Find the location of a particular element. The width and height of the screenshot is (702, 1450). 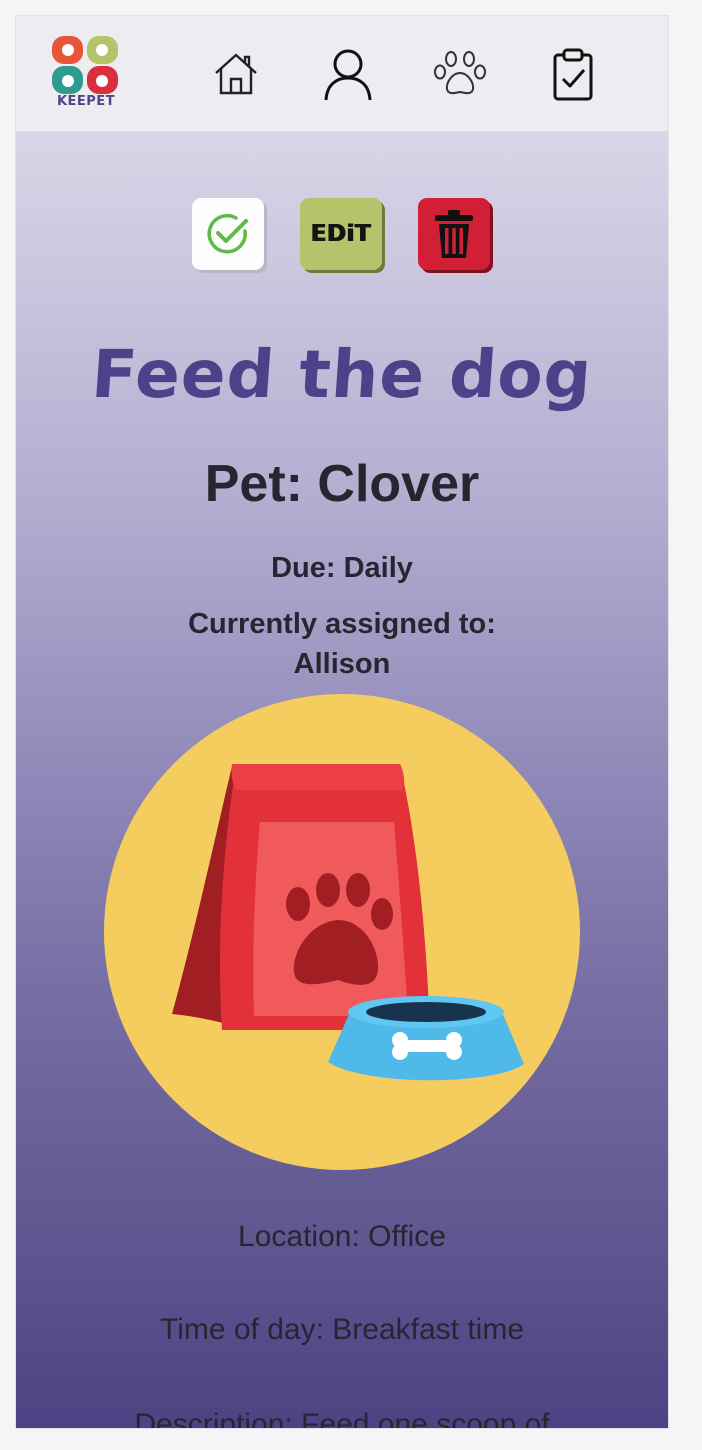

nav-home is located at coordinates (236, 74).